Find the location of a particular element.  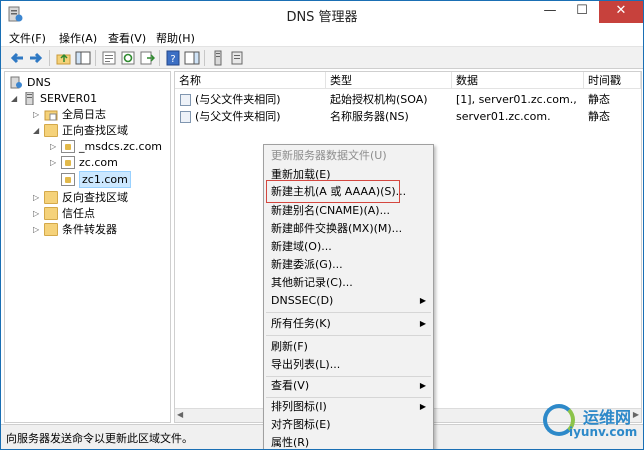

column-header-timestamp: 时间戳 is located at coordinates (612, 80).